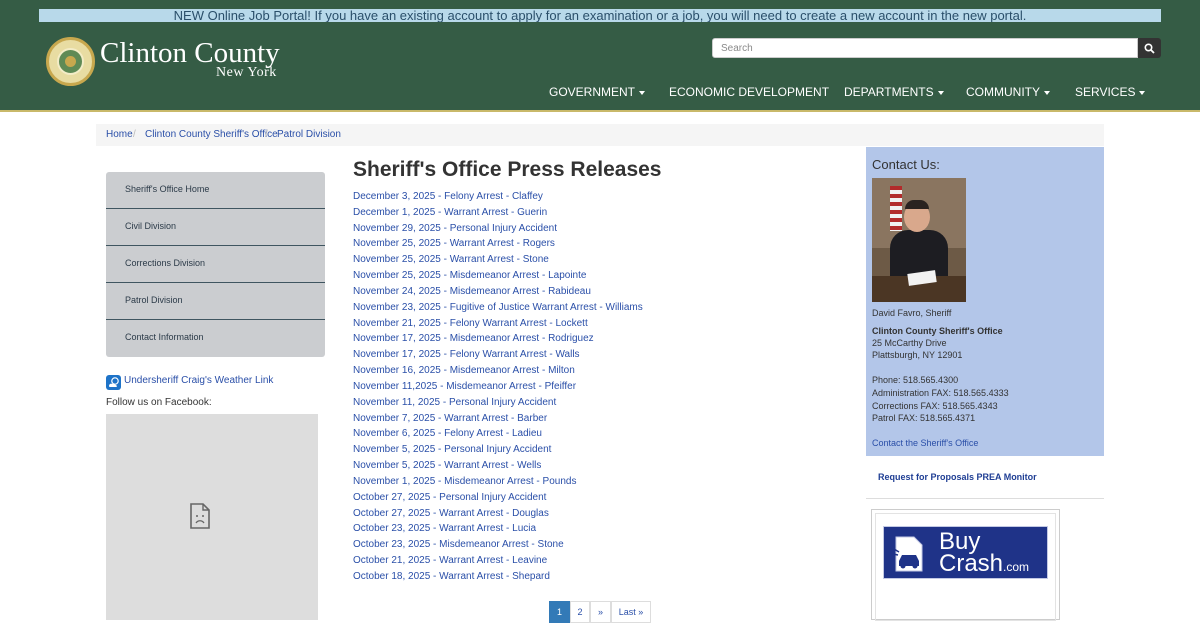 Image resolution: width=1200 pixels, height=623 pixels. Describe the element at coordinates (909, 343) in the screenshot. I see `address-line-1: 25 McCarthy Drive` at that location.